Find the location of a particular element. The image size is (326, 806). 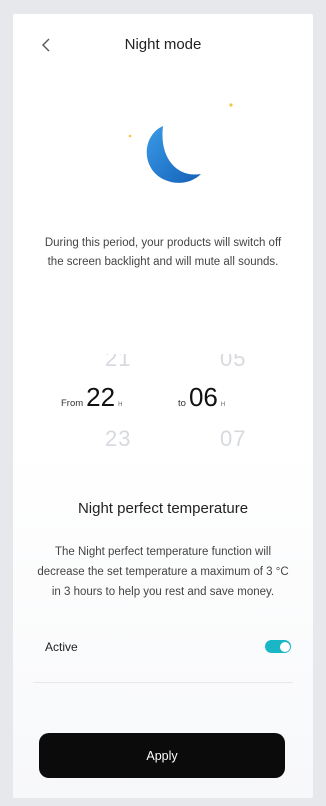

header: Night mode is located at coordinates (163, 47).